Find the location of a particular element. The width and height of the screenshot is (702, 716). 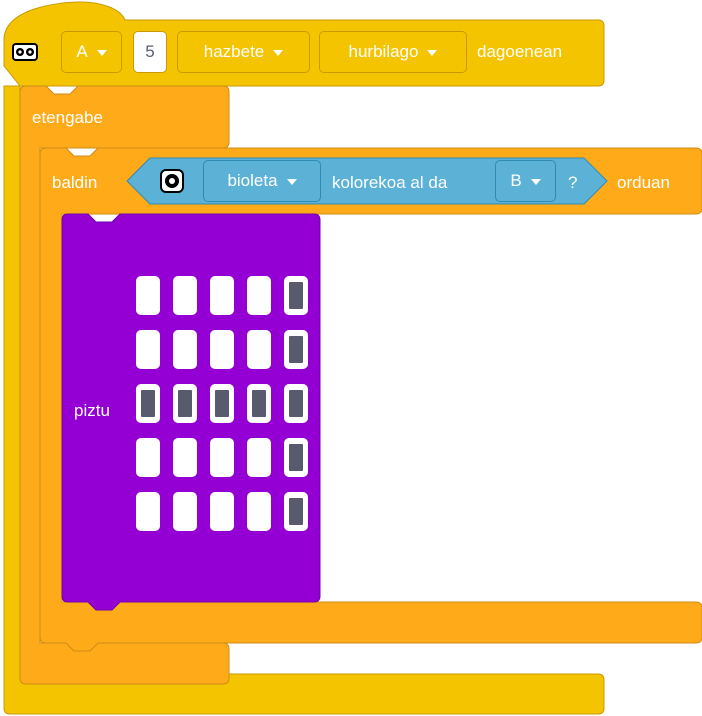

port-dropdown: A is located at coordinates (91, 52).